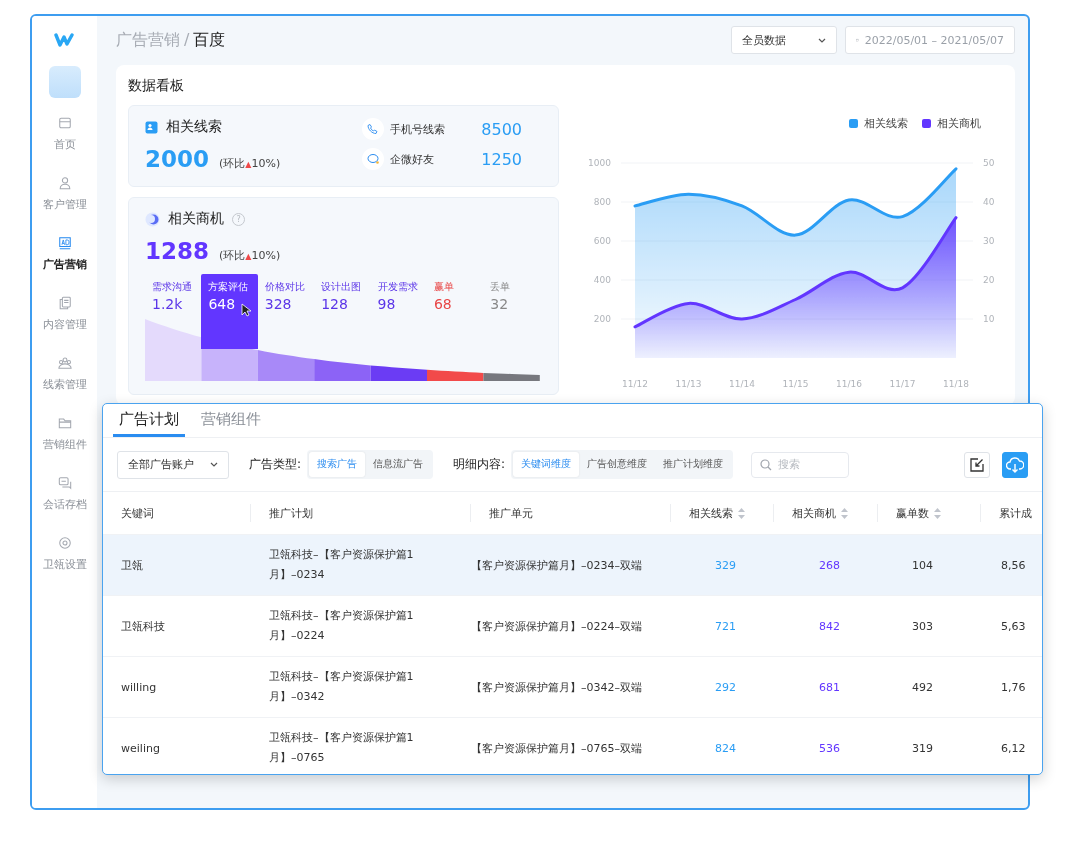 This screenshot has width=1080, height=850. What do you see at coordinates (989, 202) in the screenshot?
I see `y-axis-label: 40` at bounding box center [989, 202].